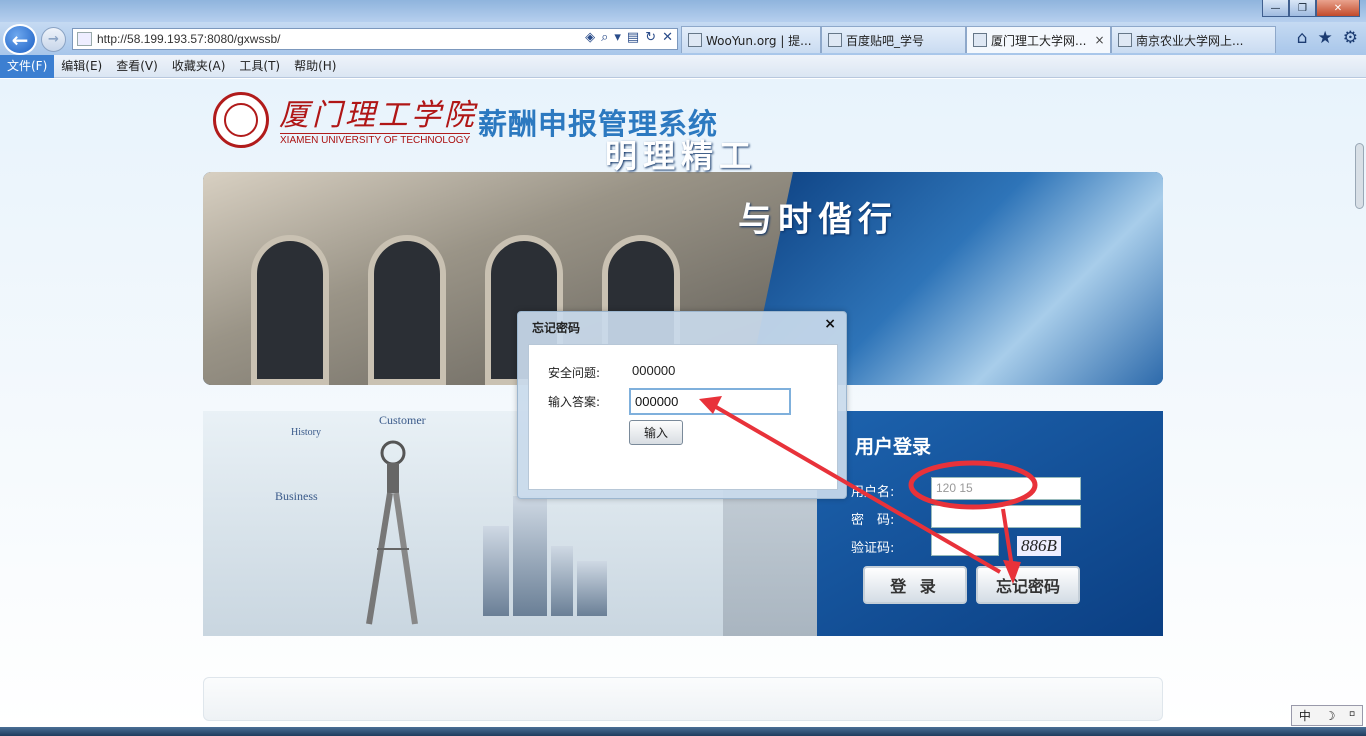 The image size is (1366, 736). What do you see at coordinates (241, 120) in the screenshot?
I see `university-seal-icon` at bounding box center [241, 120].